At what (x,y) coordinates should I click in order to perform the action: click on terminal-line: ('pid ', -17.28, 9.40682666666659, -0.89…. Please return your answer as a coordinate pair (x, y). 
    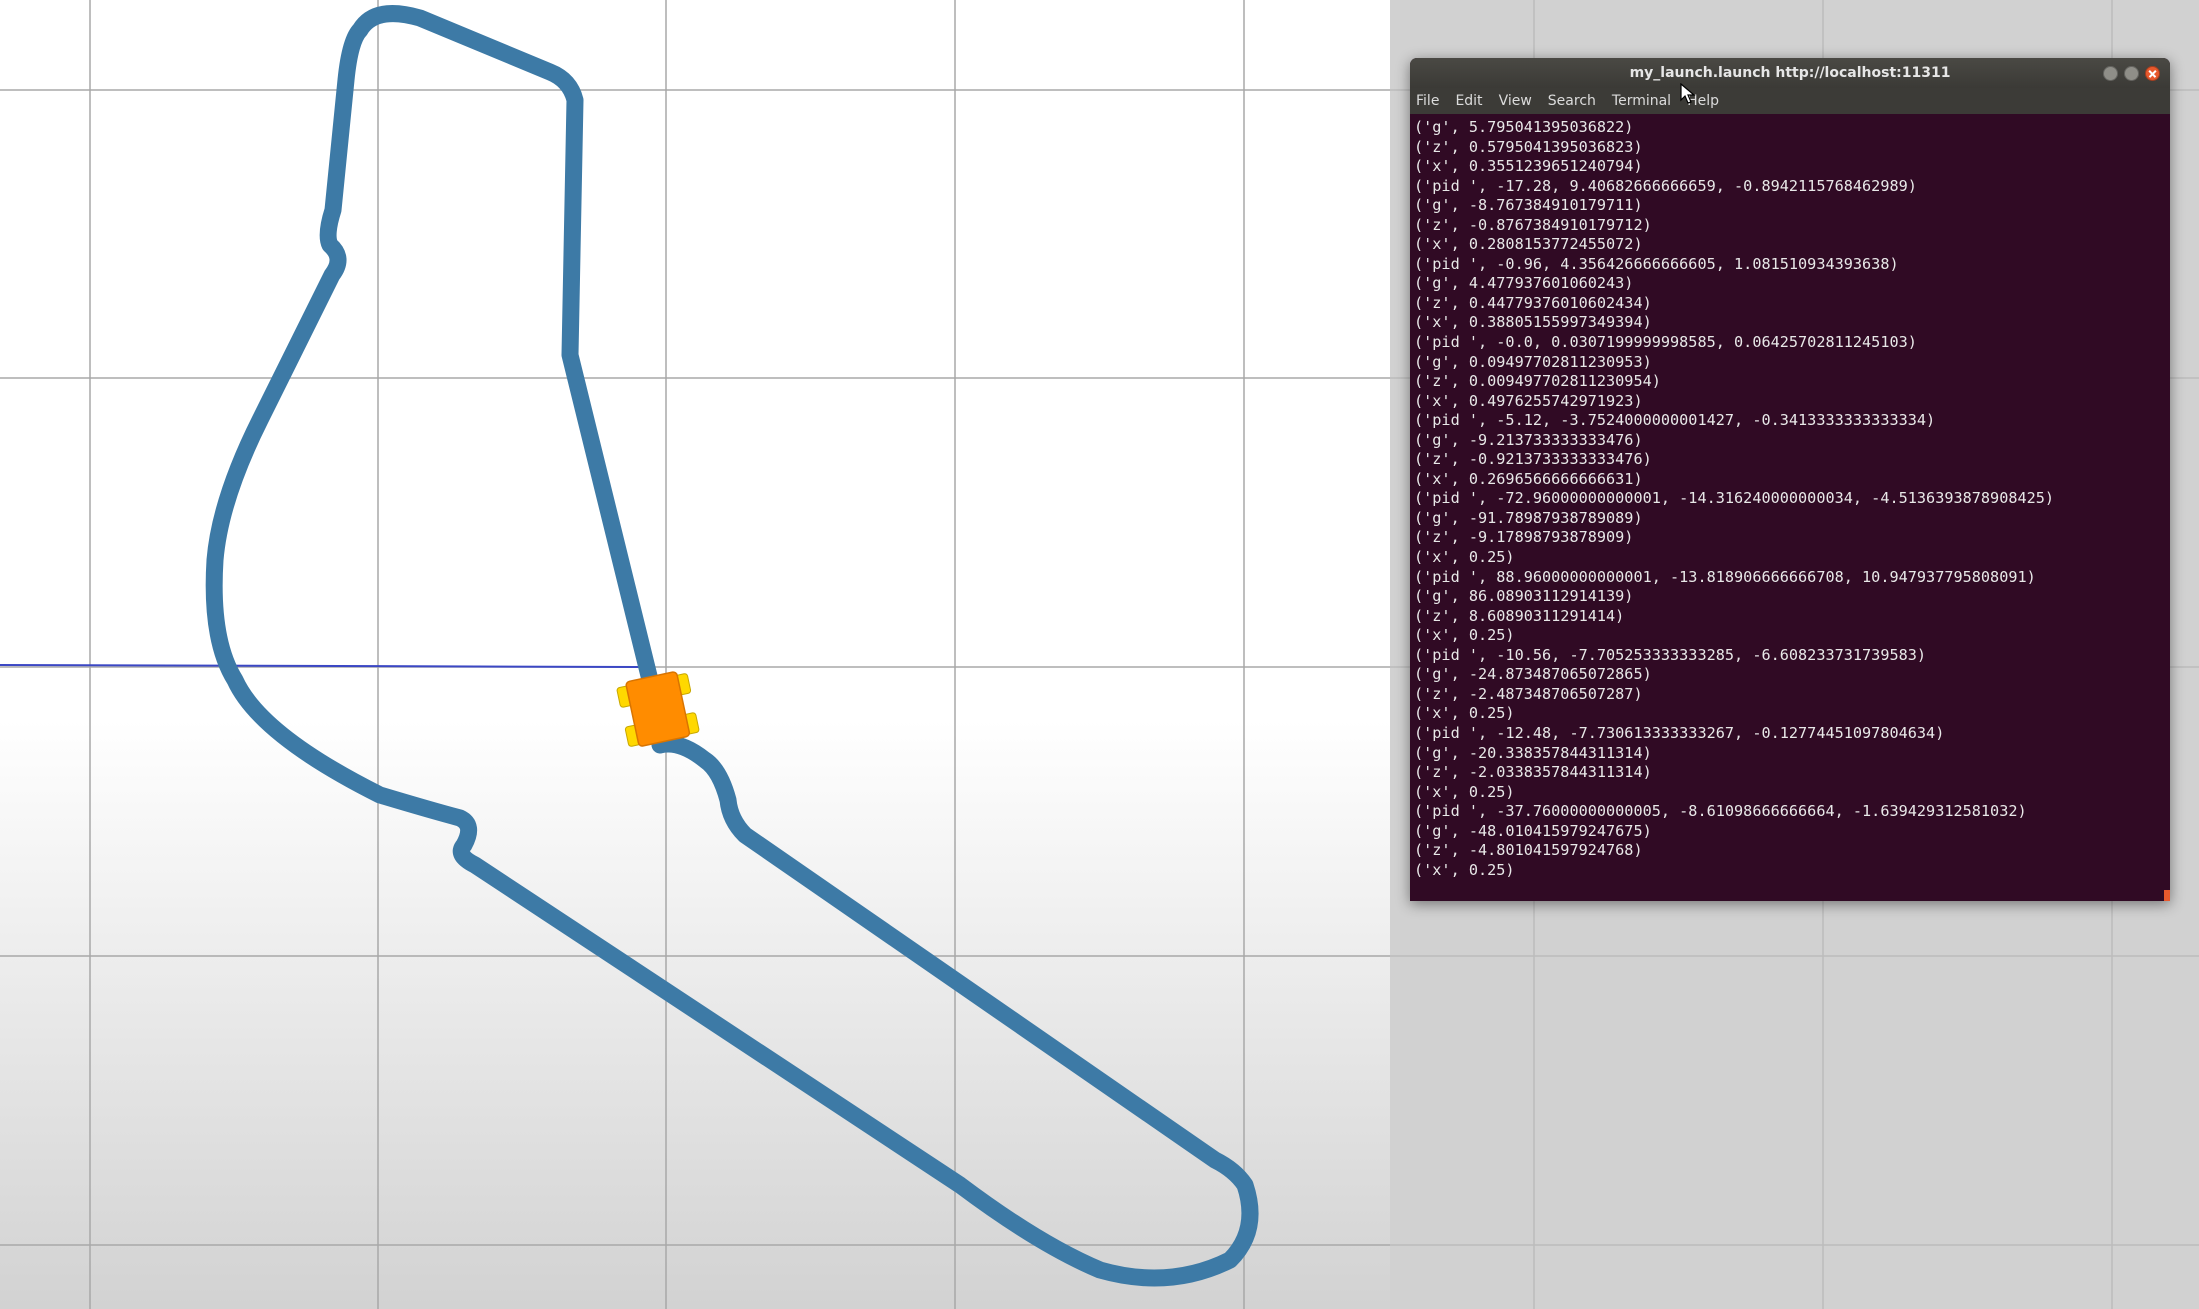
    Looking at the image, I should click on (1665, 185).